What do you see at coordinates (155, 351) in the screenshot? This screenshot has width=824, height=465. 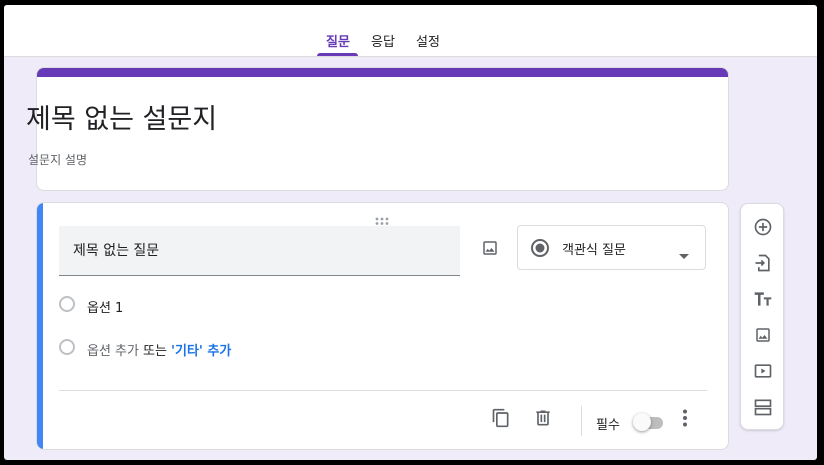 I see `or-text: 또는` at bounding box center [155, 351].